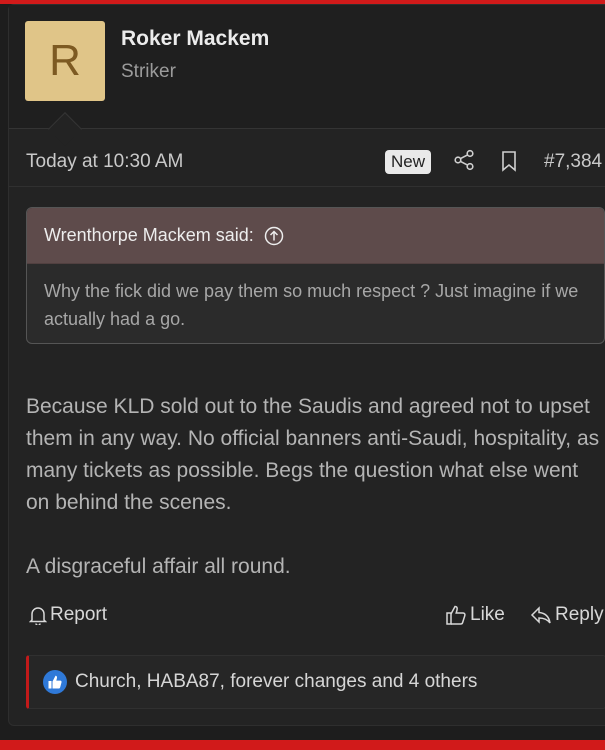  Describe the element at coordinates (464, 160) in the screenshot. I see `share-icon` at that location.